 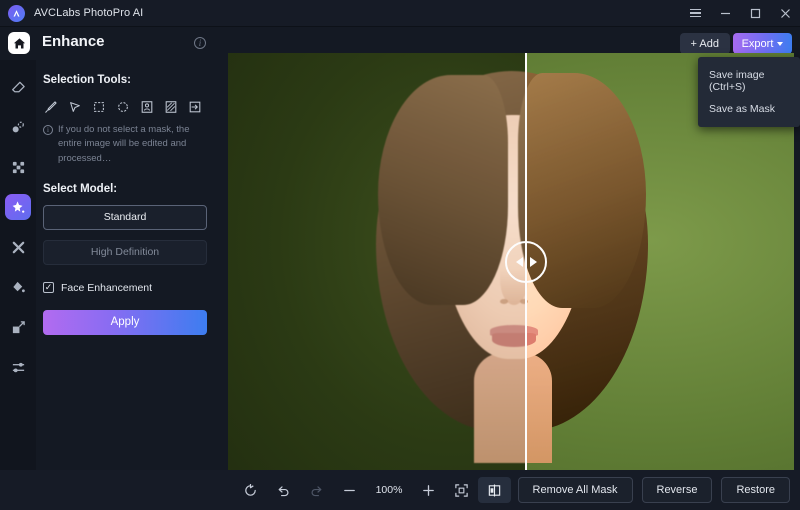 I want to click on bottom-toolbar: 100% Remove All Mask Reverse Restore, so click(x=400, y=490).